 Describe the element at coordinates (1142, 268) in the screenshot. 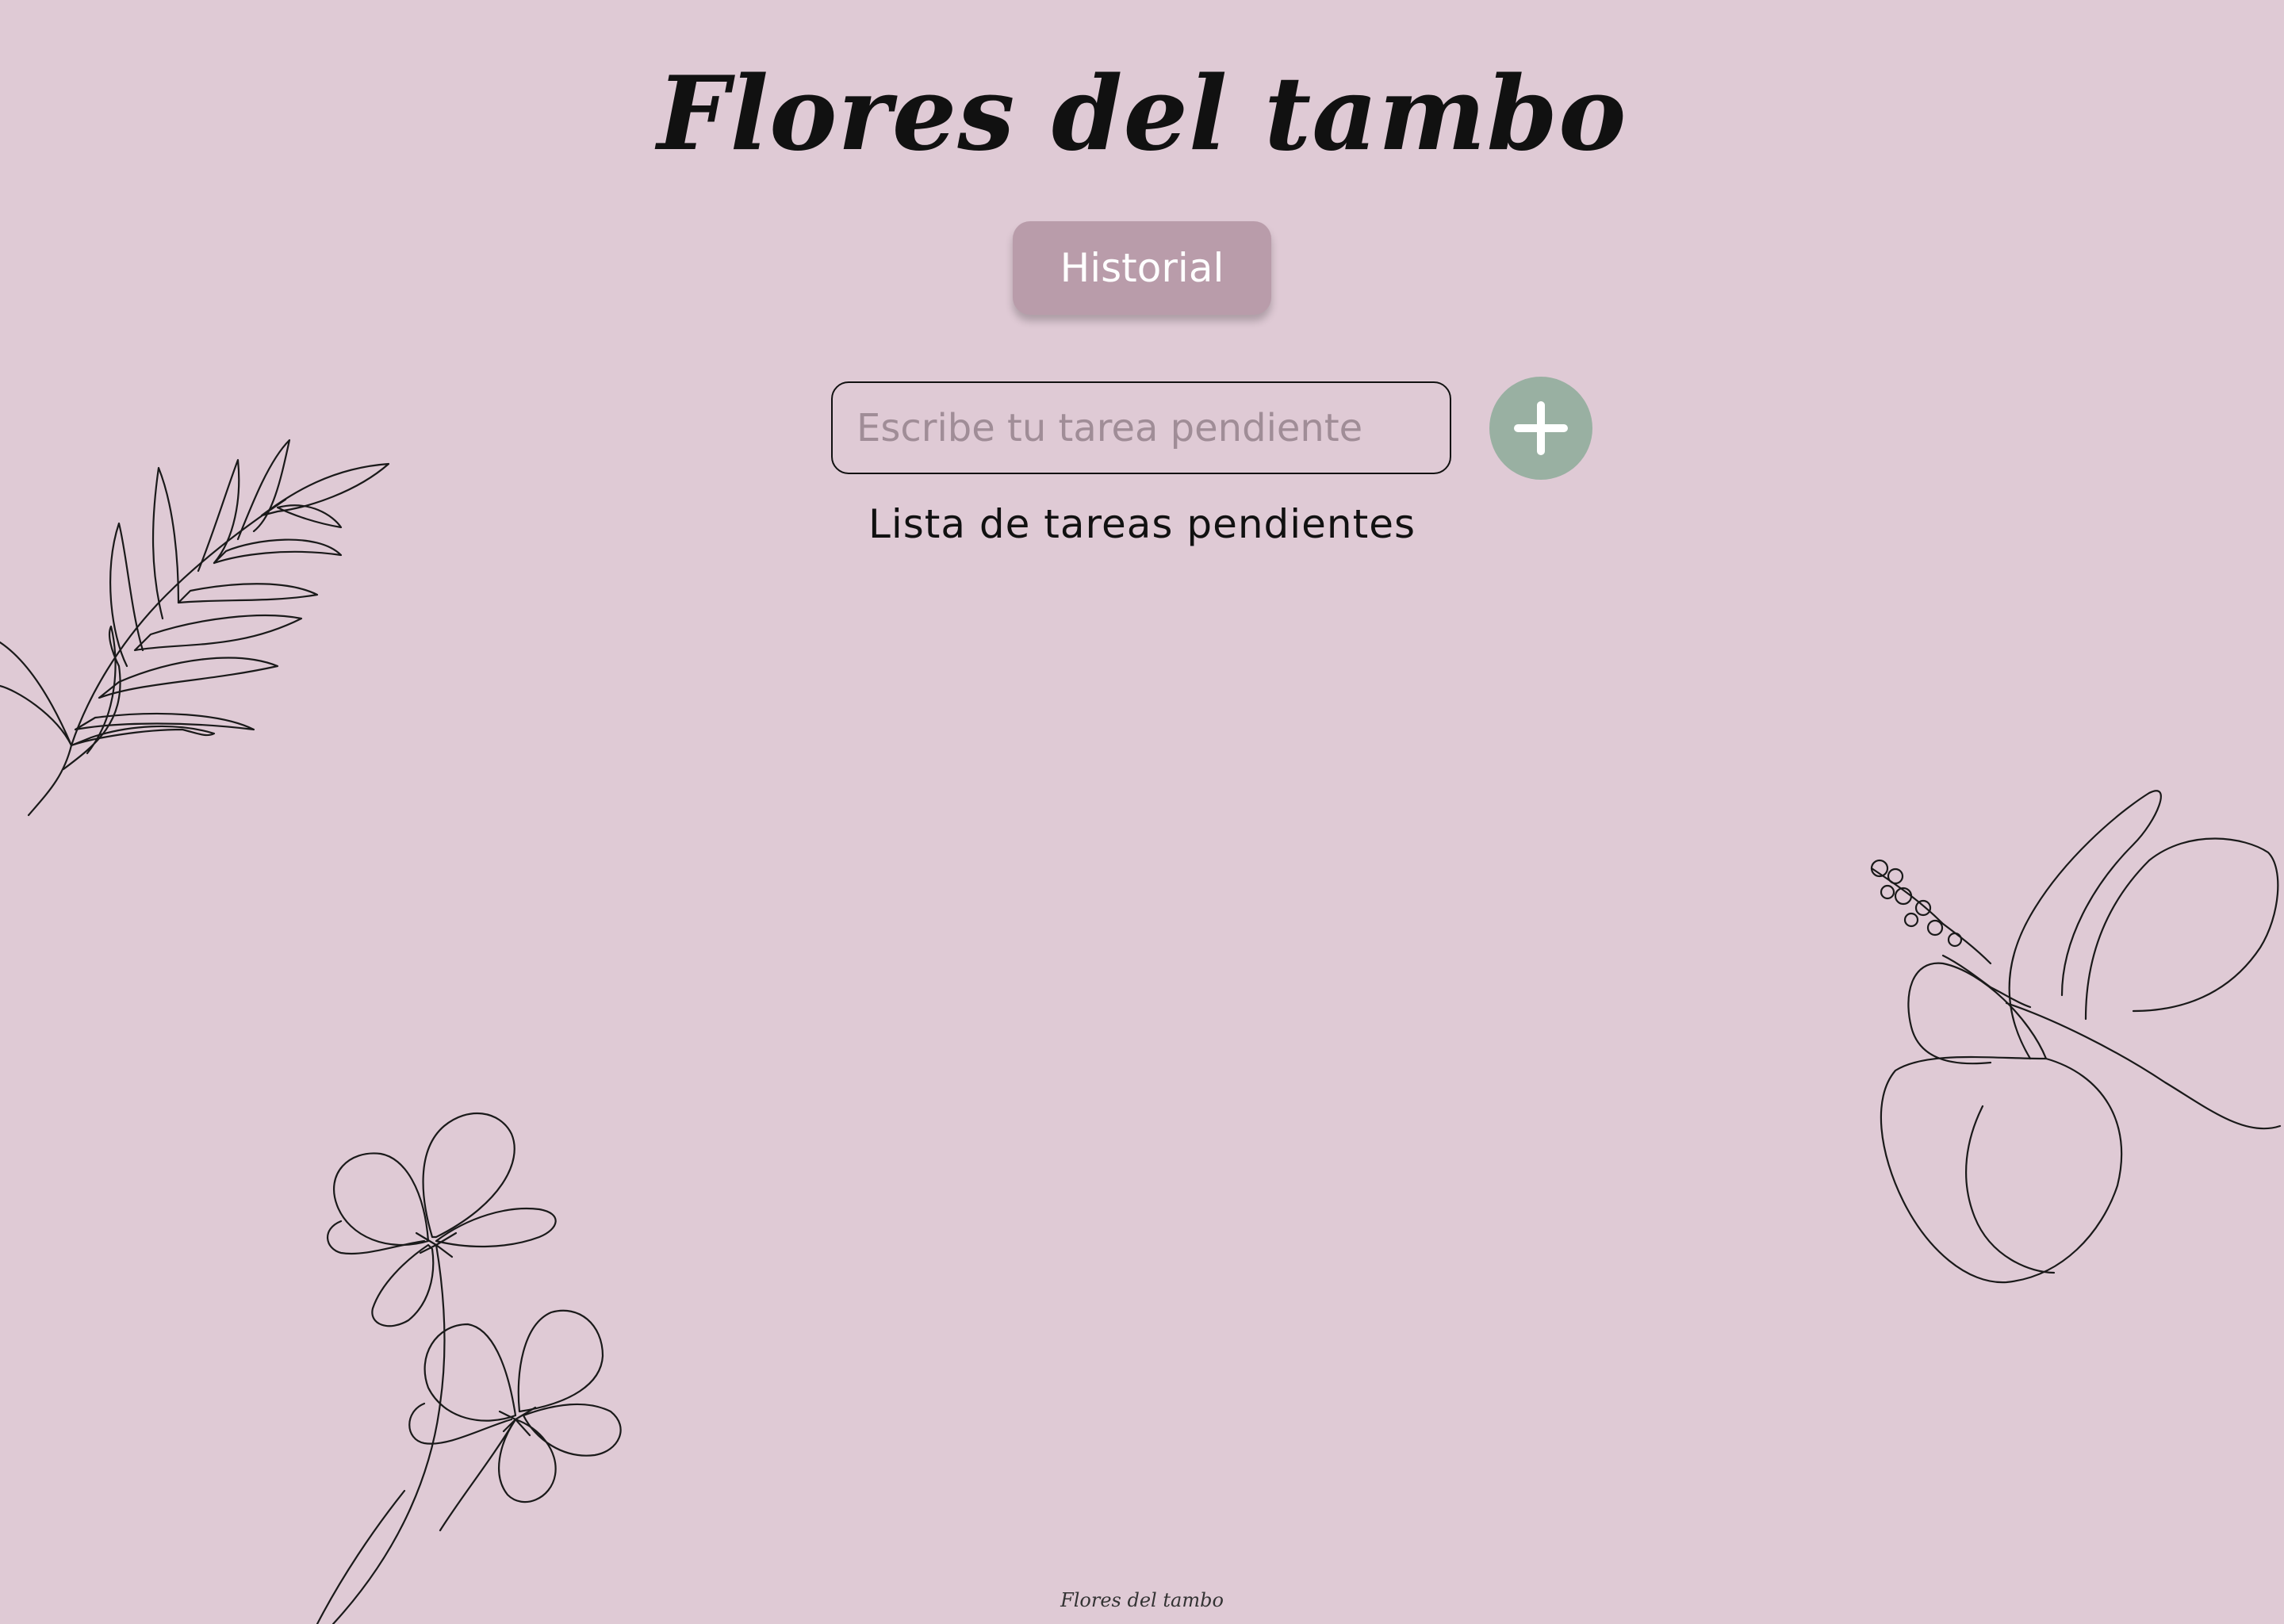

I see `historial-button: Historial` at that location.